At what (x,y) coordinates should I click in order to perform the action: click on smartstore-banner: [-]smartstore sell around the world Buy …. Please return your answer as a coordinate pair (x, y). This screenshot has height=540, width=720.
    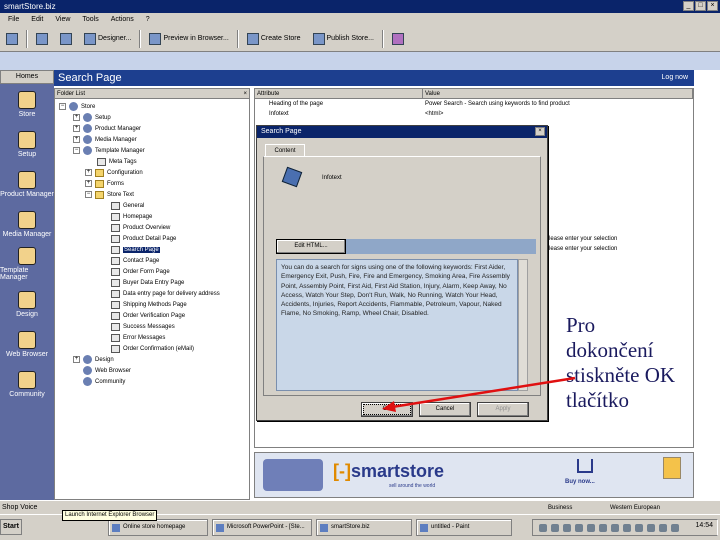
    Looking at the image, I should click on (474, 475).